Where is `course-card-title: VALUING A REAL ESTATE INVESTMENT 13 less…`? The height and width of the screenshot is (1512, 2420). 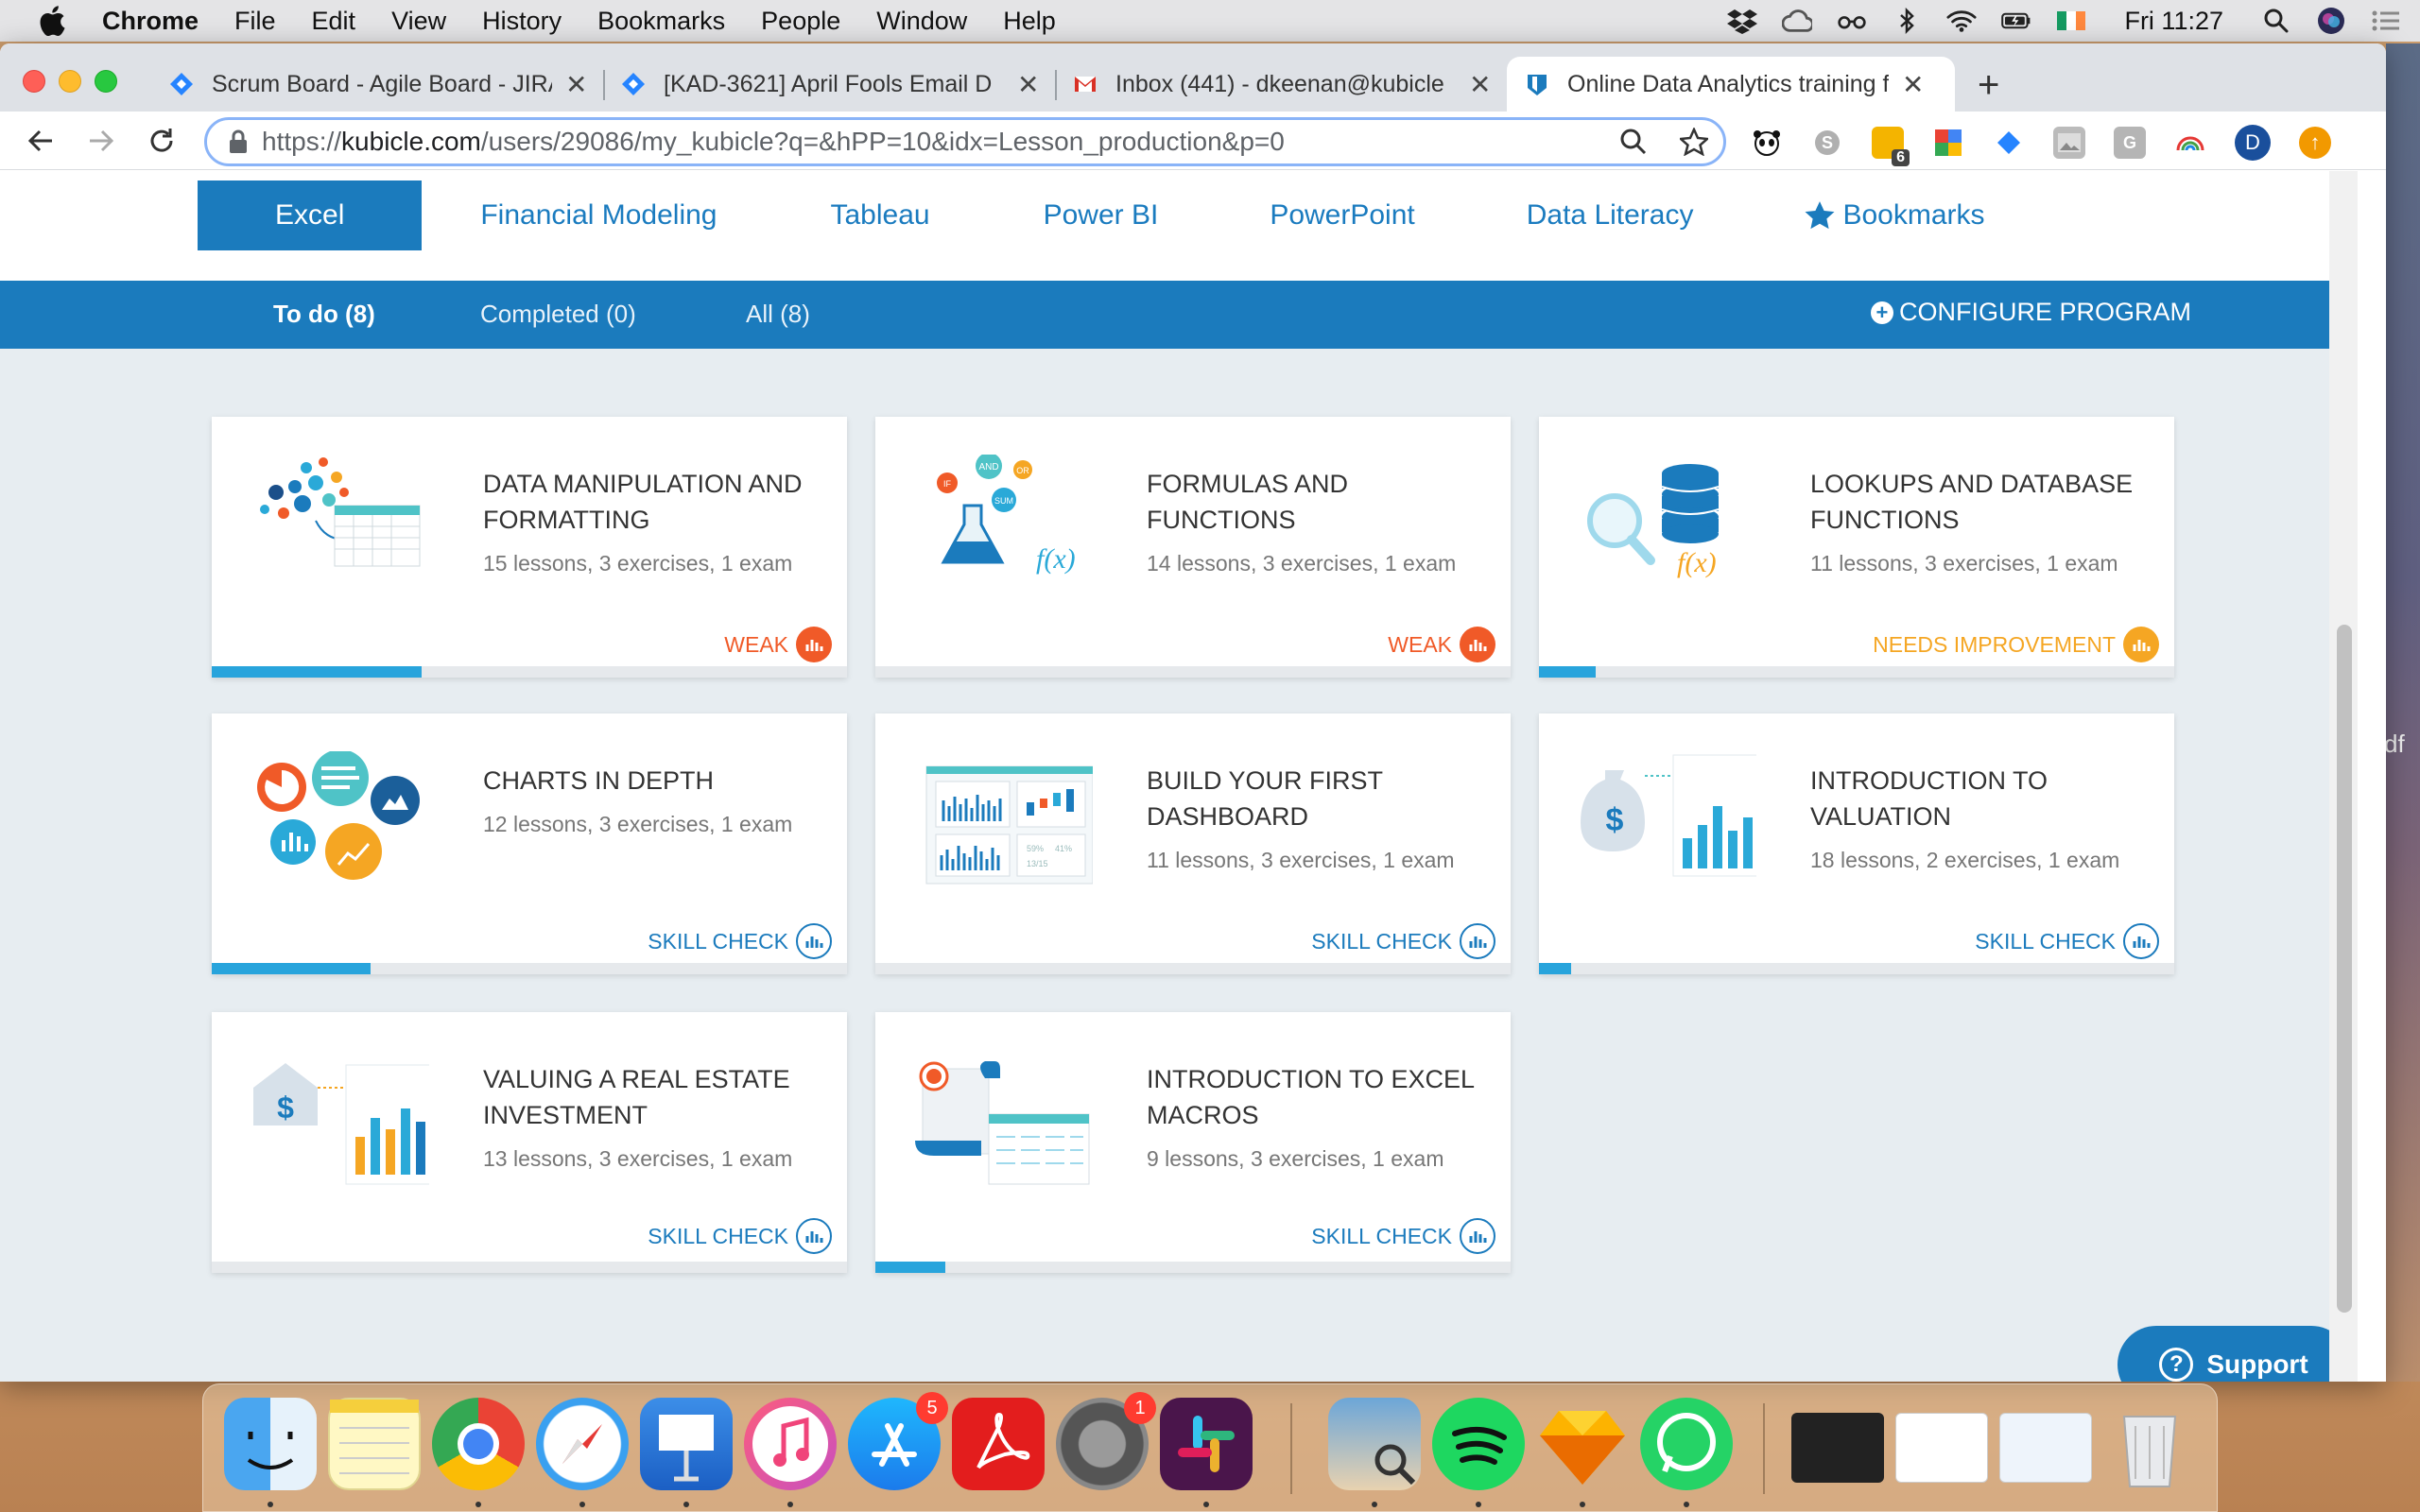 course-card-title: VALUING A REAL ESTATE INVESTMENT 13 less… is located at coordinates (653, 1117).